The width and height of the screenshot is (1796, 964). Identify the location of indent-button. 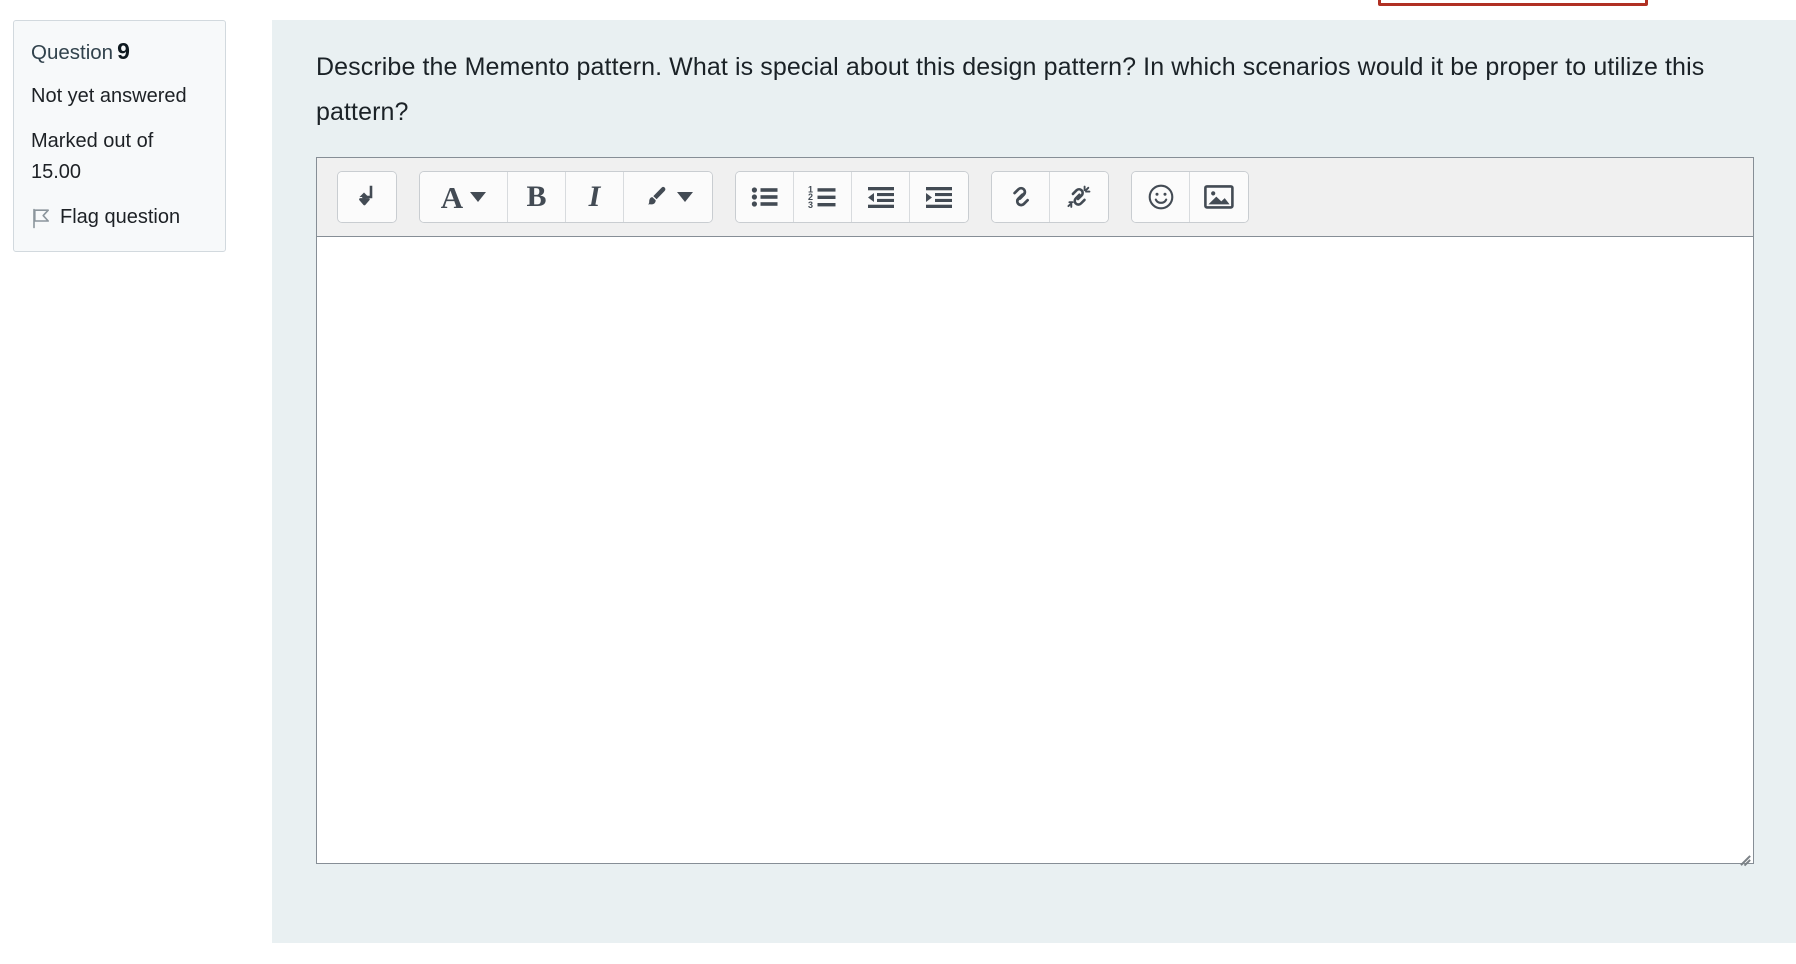
(939, 197).